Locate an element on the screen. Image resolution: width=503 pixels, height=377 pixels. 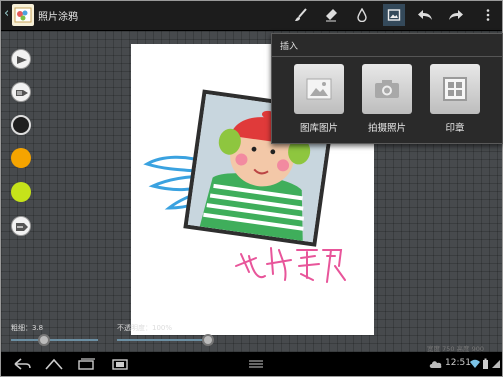
insert-popup: 插入 图库图片 拍摄照片 印章 is located at coordinates (387, 88).